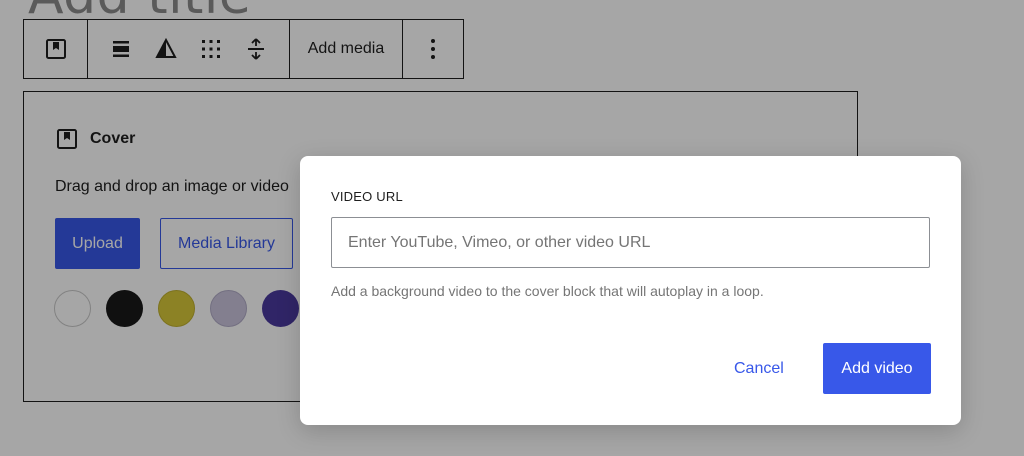  Describe the element at coordinates (367, 196) in the screenshot. I see `video-url-label: VIDEO URL` at that location.